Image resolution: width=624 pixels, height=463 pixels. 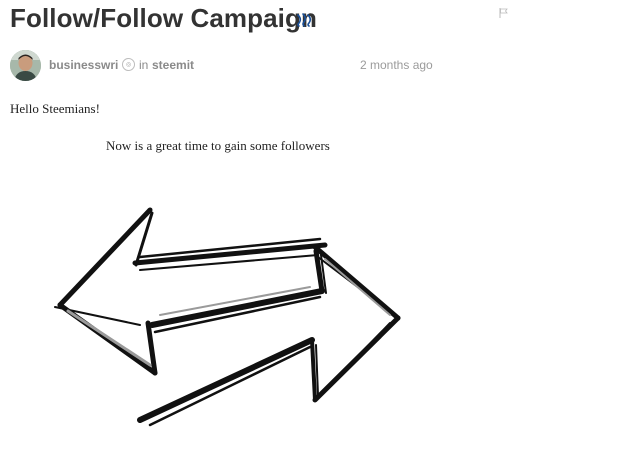 I want to click on in-label: in, so click(x=144, y=65).